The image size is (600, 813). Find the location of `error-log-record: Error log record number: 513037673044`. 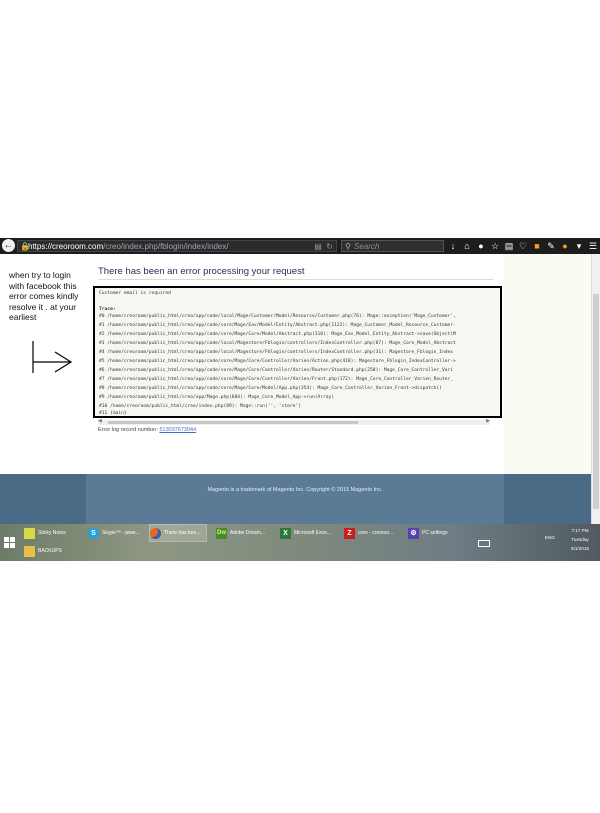

error-log-record: Error log record number: 513037673044 is located at coordinates (147, 430).